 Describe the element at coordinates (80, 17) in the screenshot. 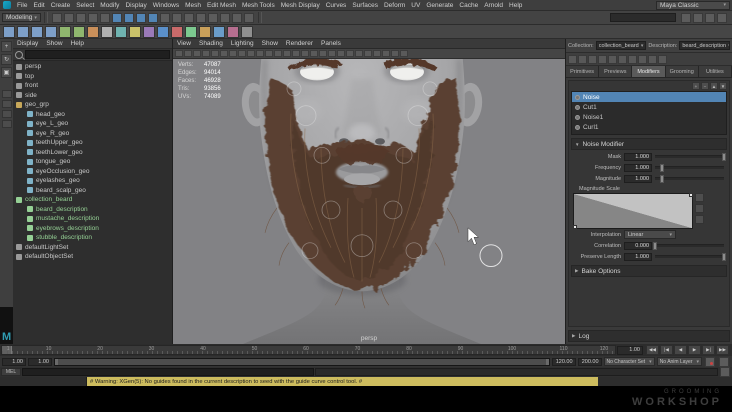

I see `save-scene-icon` at that location.